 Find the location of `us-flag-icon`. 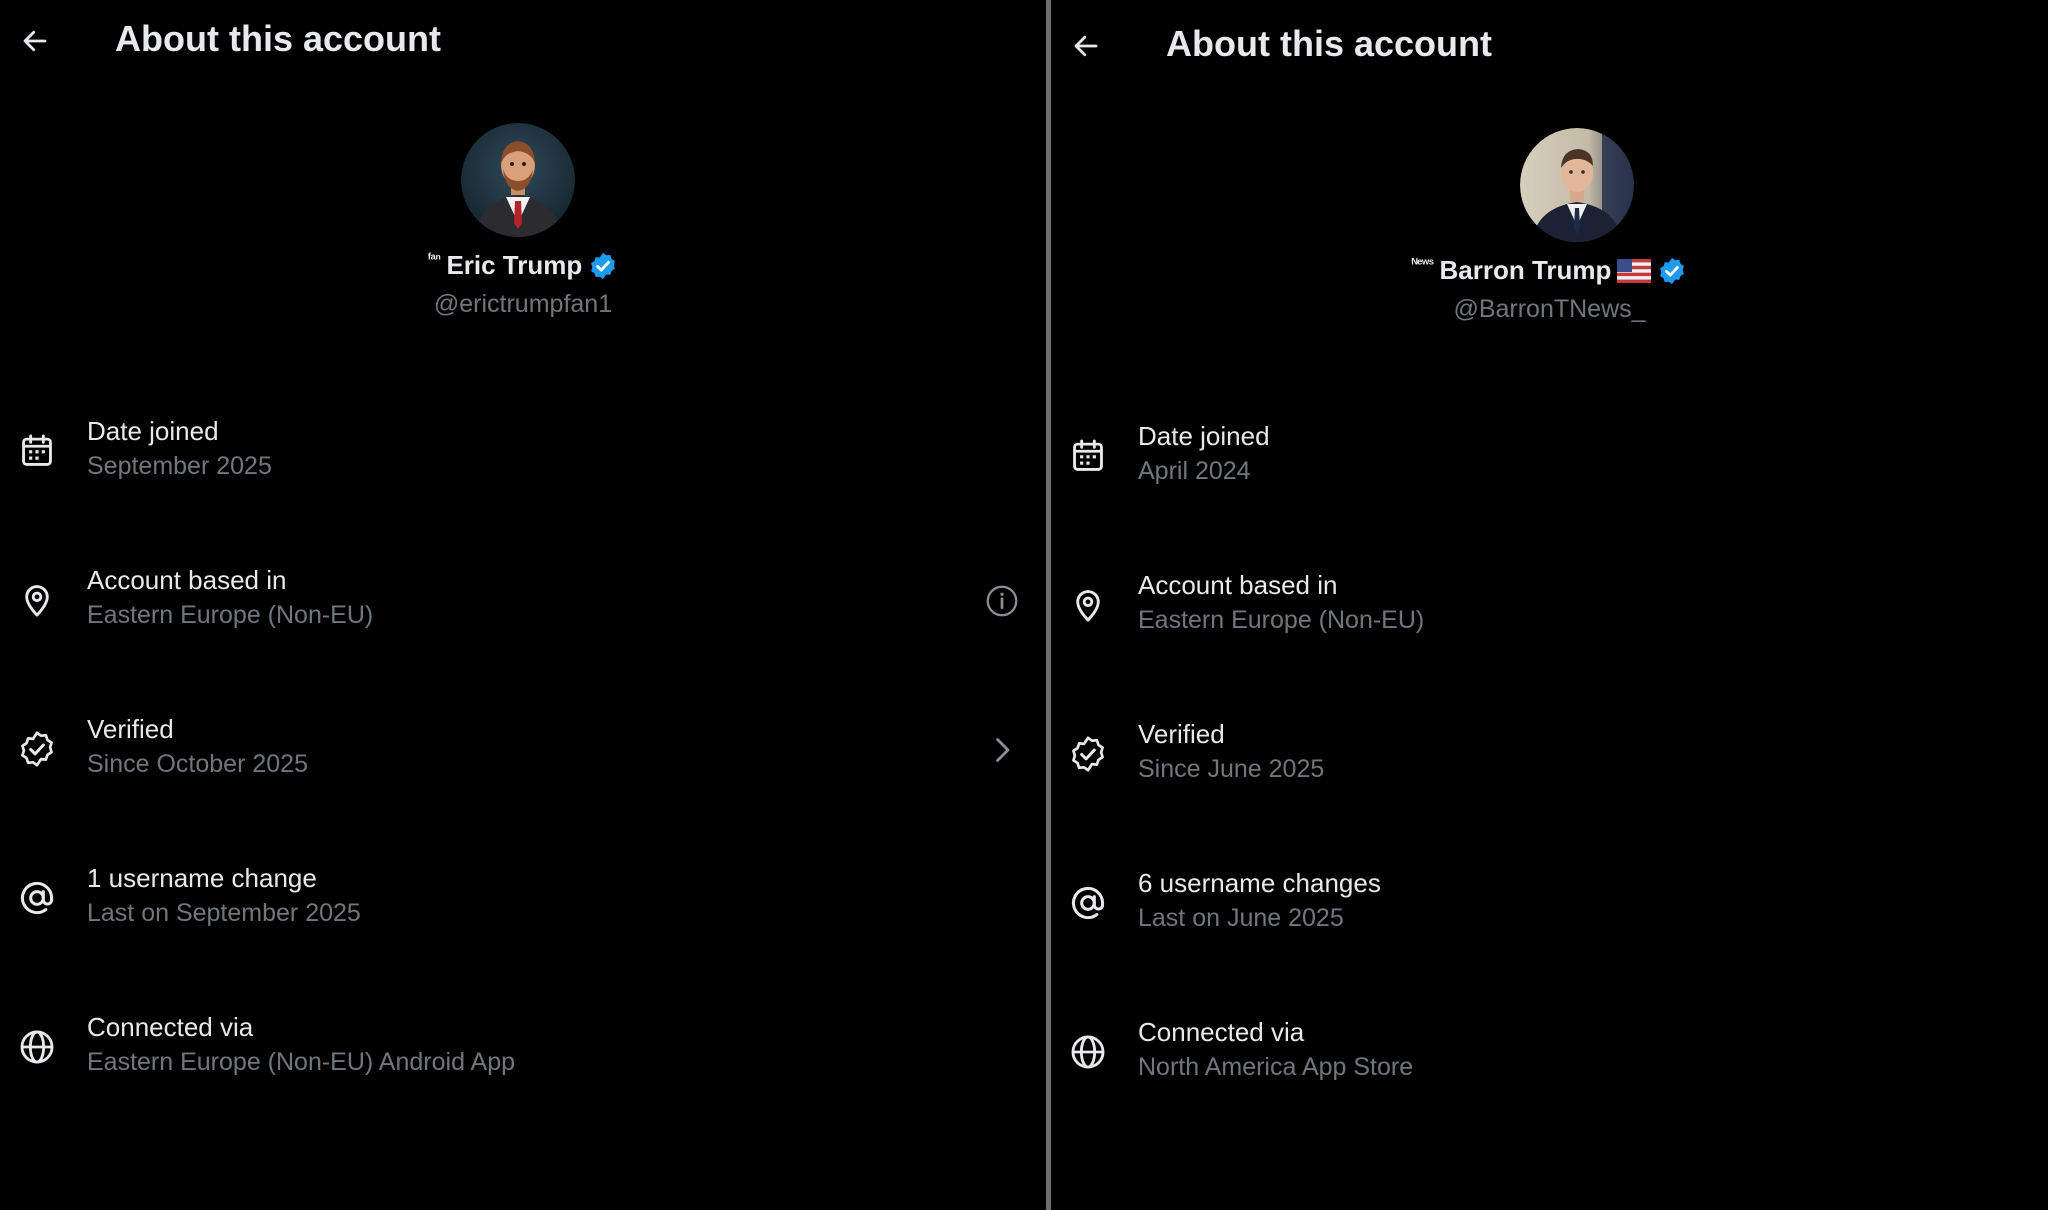

us-flag-icon is located at coordinates (1634, 270).